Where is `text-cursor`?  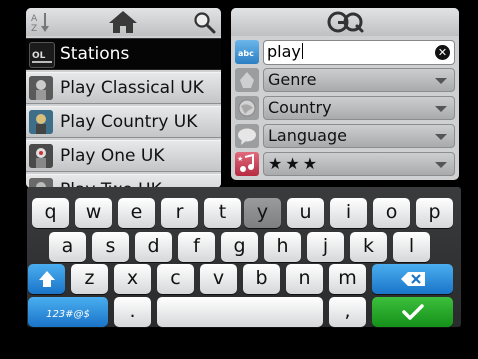
text-cursor is located at coordinates (302, 51).